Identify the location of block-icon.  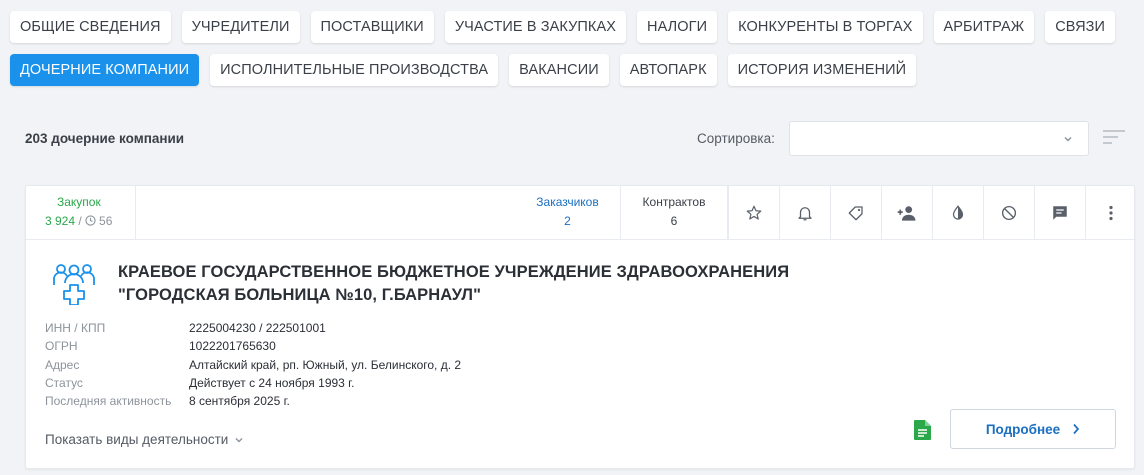
(1009, 212).